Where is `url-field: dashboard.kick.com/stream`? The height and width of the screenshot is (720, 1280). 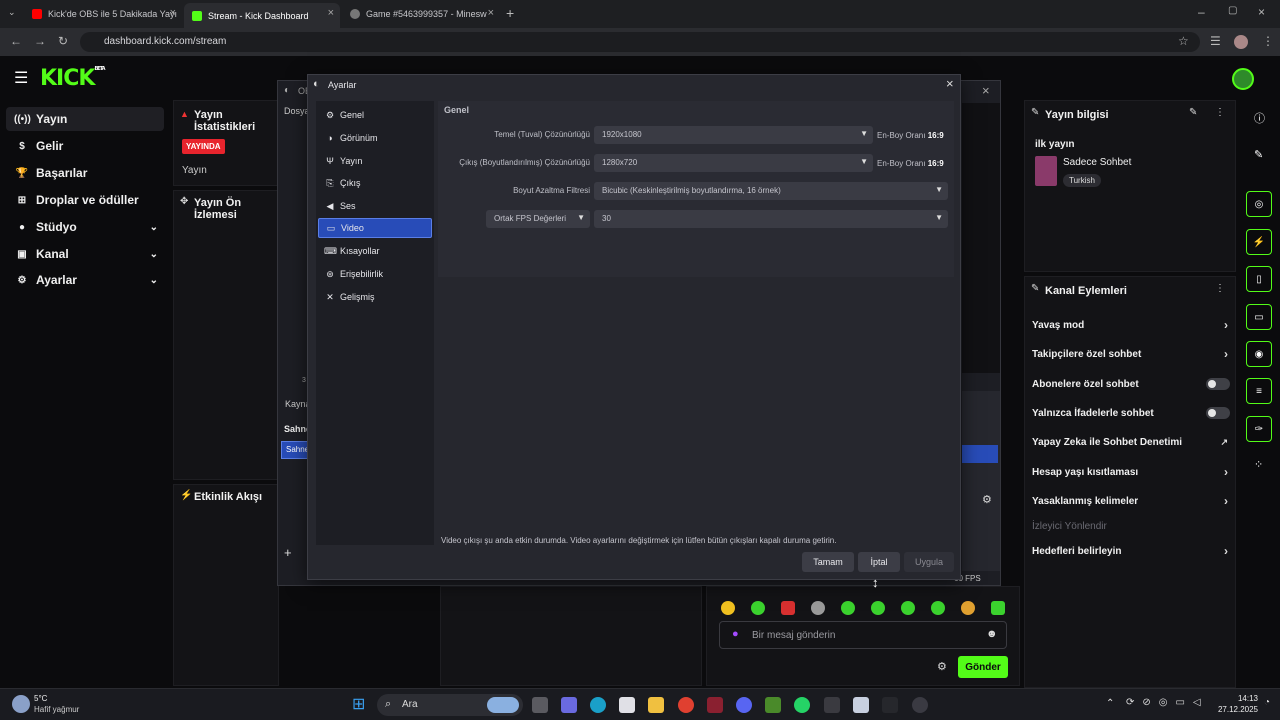
url-field: dashboard.kick.com/stream is located at coordinates (640, 42).